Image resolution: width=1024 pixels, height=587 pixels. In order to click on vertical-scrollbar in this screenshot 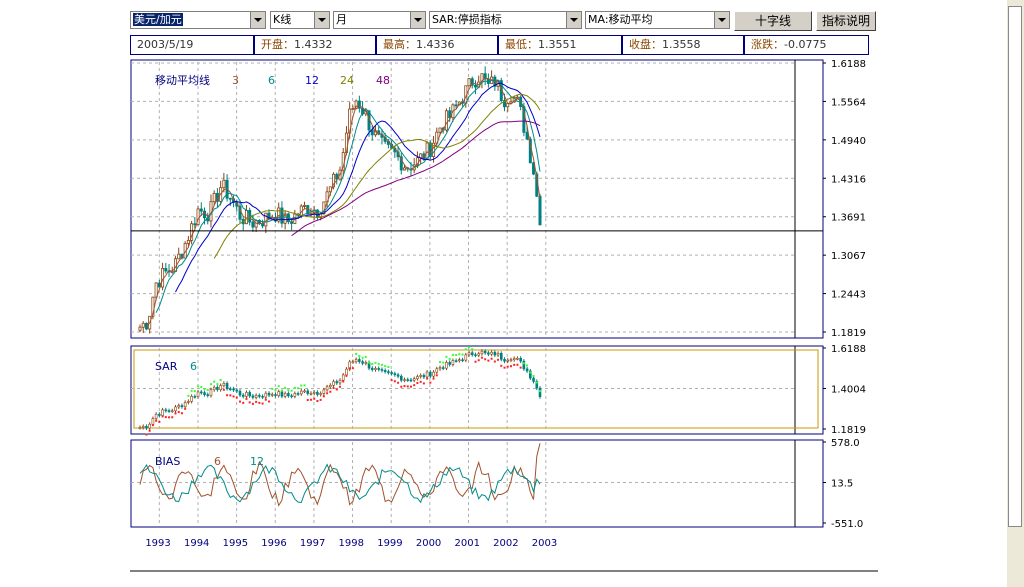, I will do `click(1015, 293)`.